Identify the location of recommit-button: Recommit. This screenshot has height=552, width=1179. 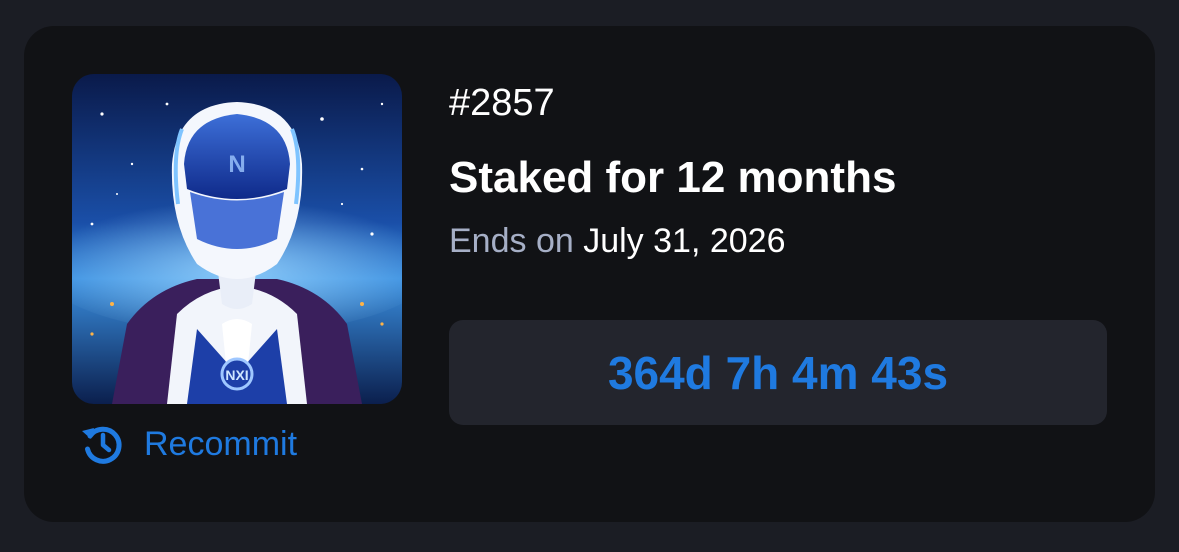
(187, 444).